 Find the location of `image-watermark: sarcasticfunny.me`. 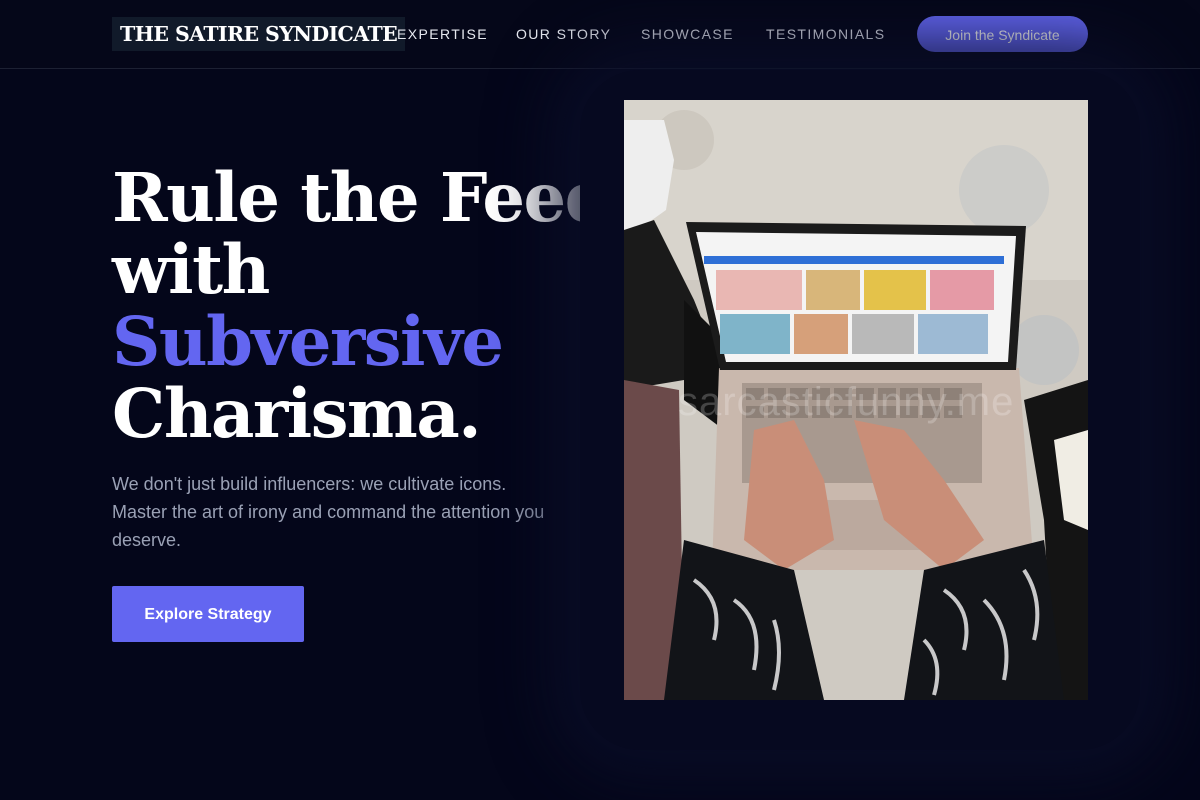

image-watermark: sarcasticfunny.me is located at coordinates (846, 402).